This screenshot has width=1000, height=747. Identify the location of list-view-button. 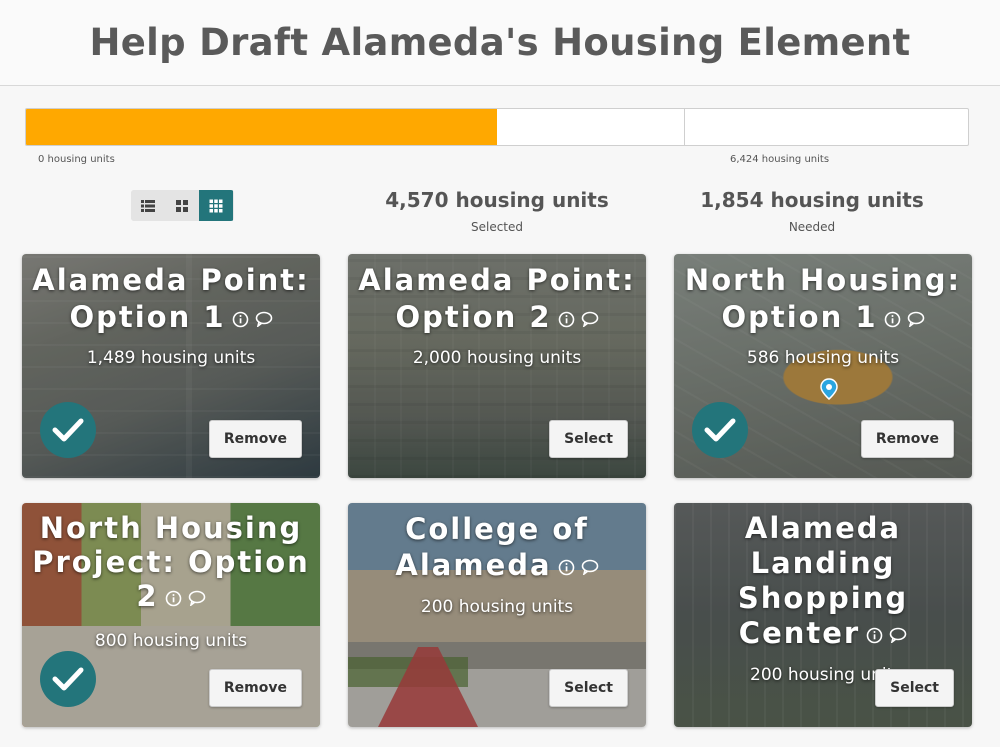
(148, 205).